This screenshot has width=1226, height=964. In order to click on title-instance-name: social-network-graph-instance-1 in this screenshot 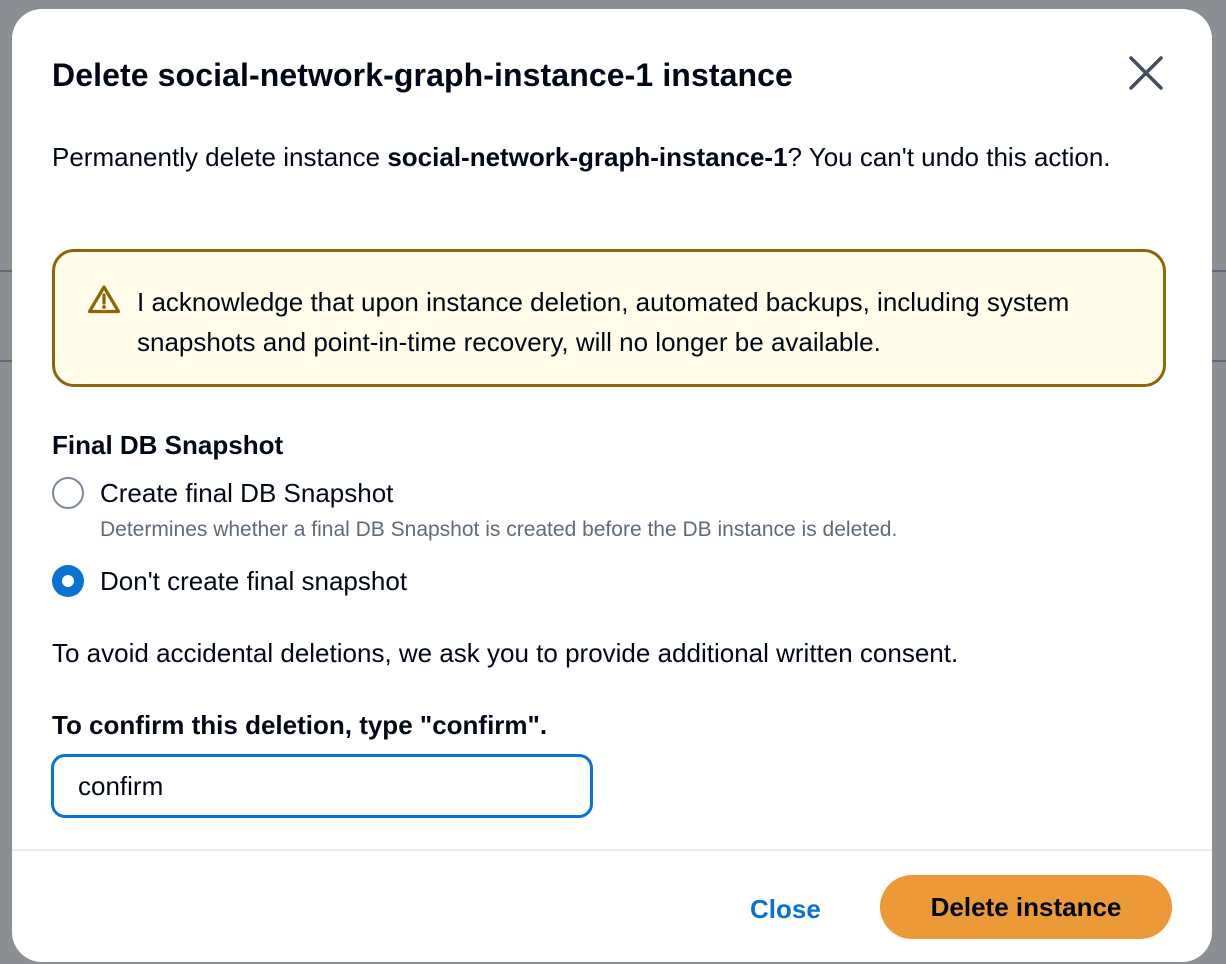, I will do `click(405, 75)`.